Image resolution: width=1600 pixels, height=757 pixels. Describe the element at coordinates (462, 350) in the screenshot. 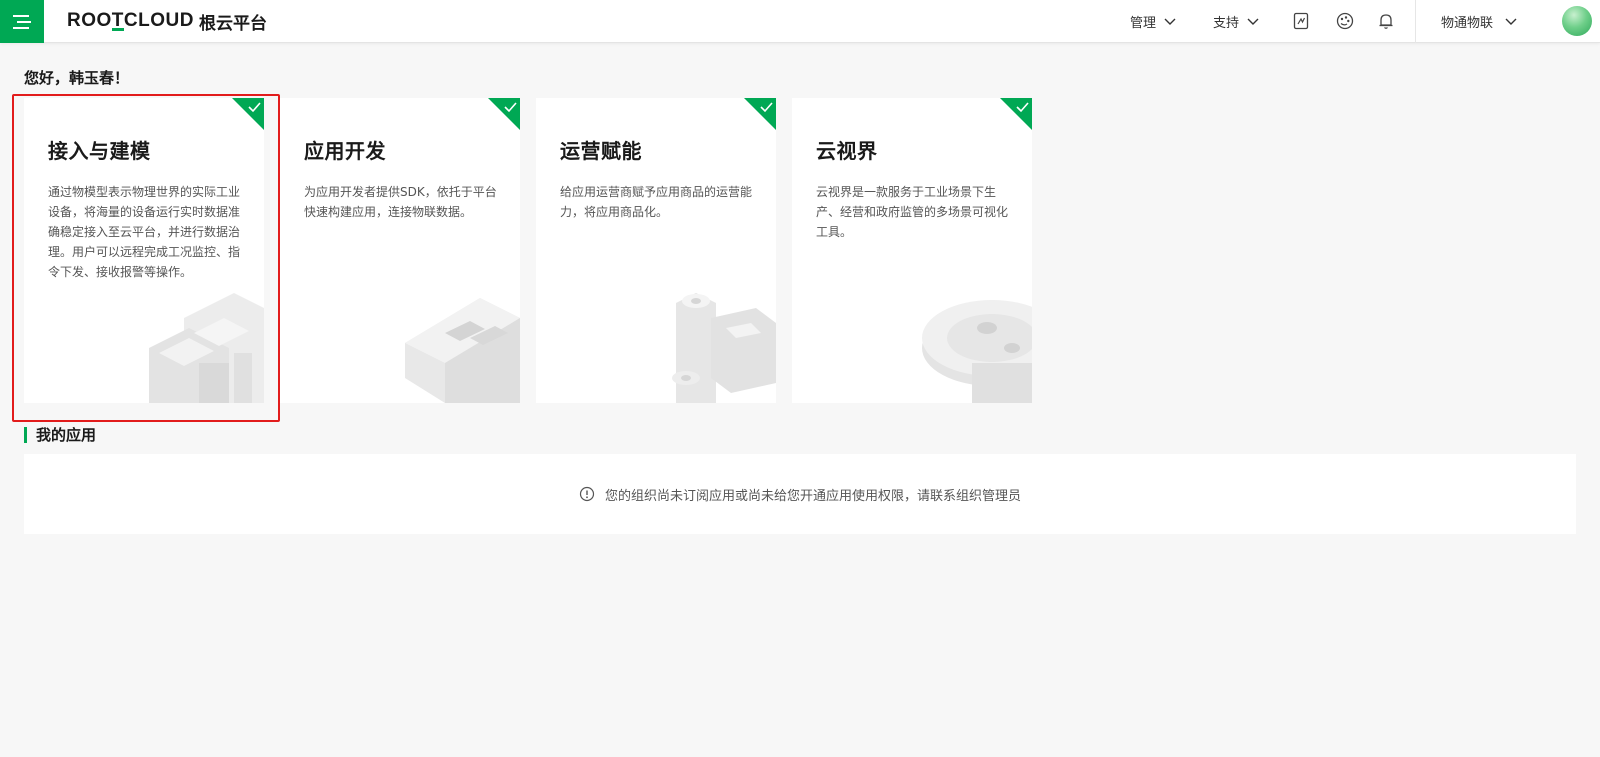

I see `development-illustration-icon` at that location.